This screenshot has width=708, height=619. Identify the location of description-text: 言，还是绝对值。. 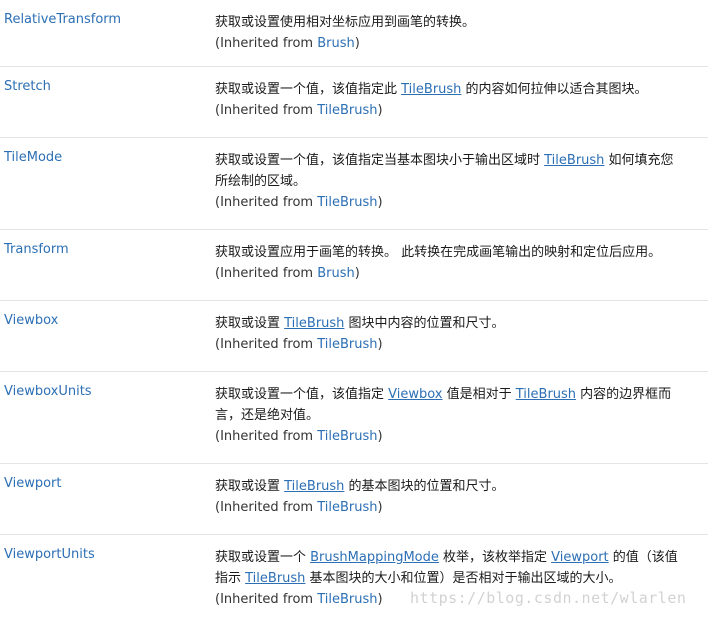
(267, 415).